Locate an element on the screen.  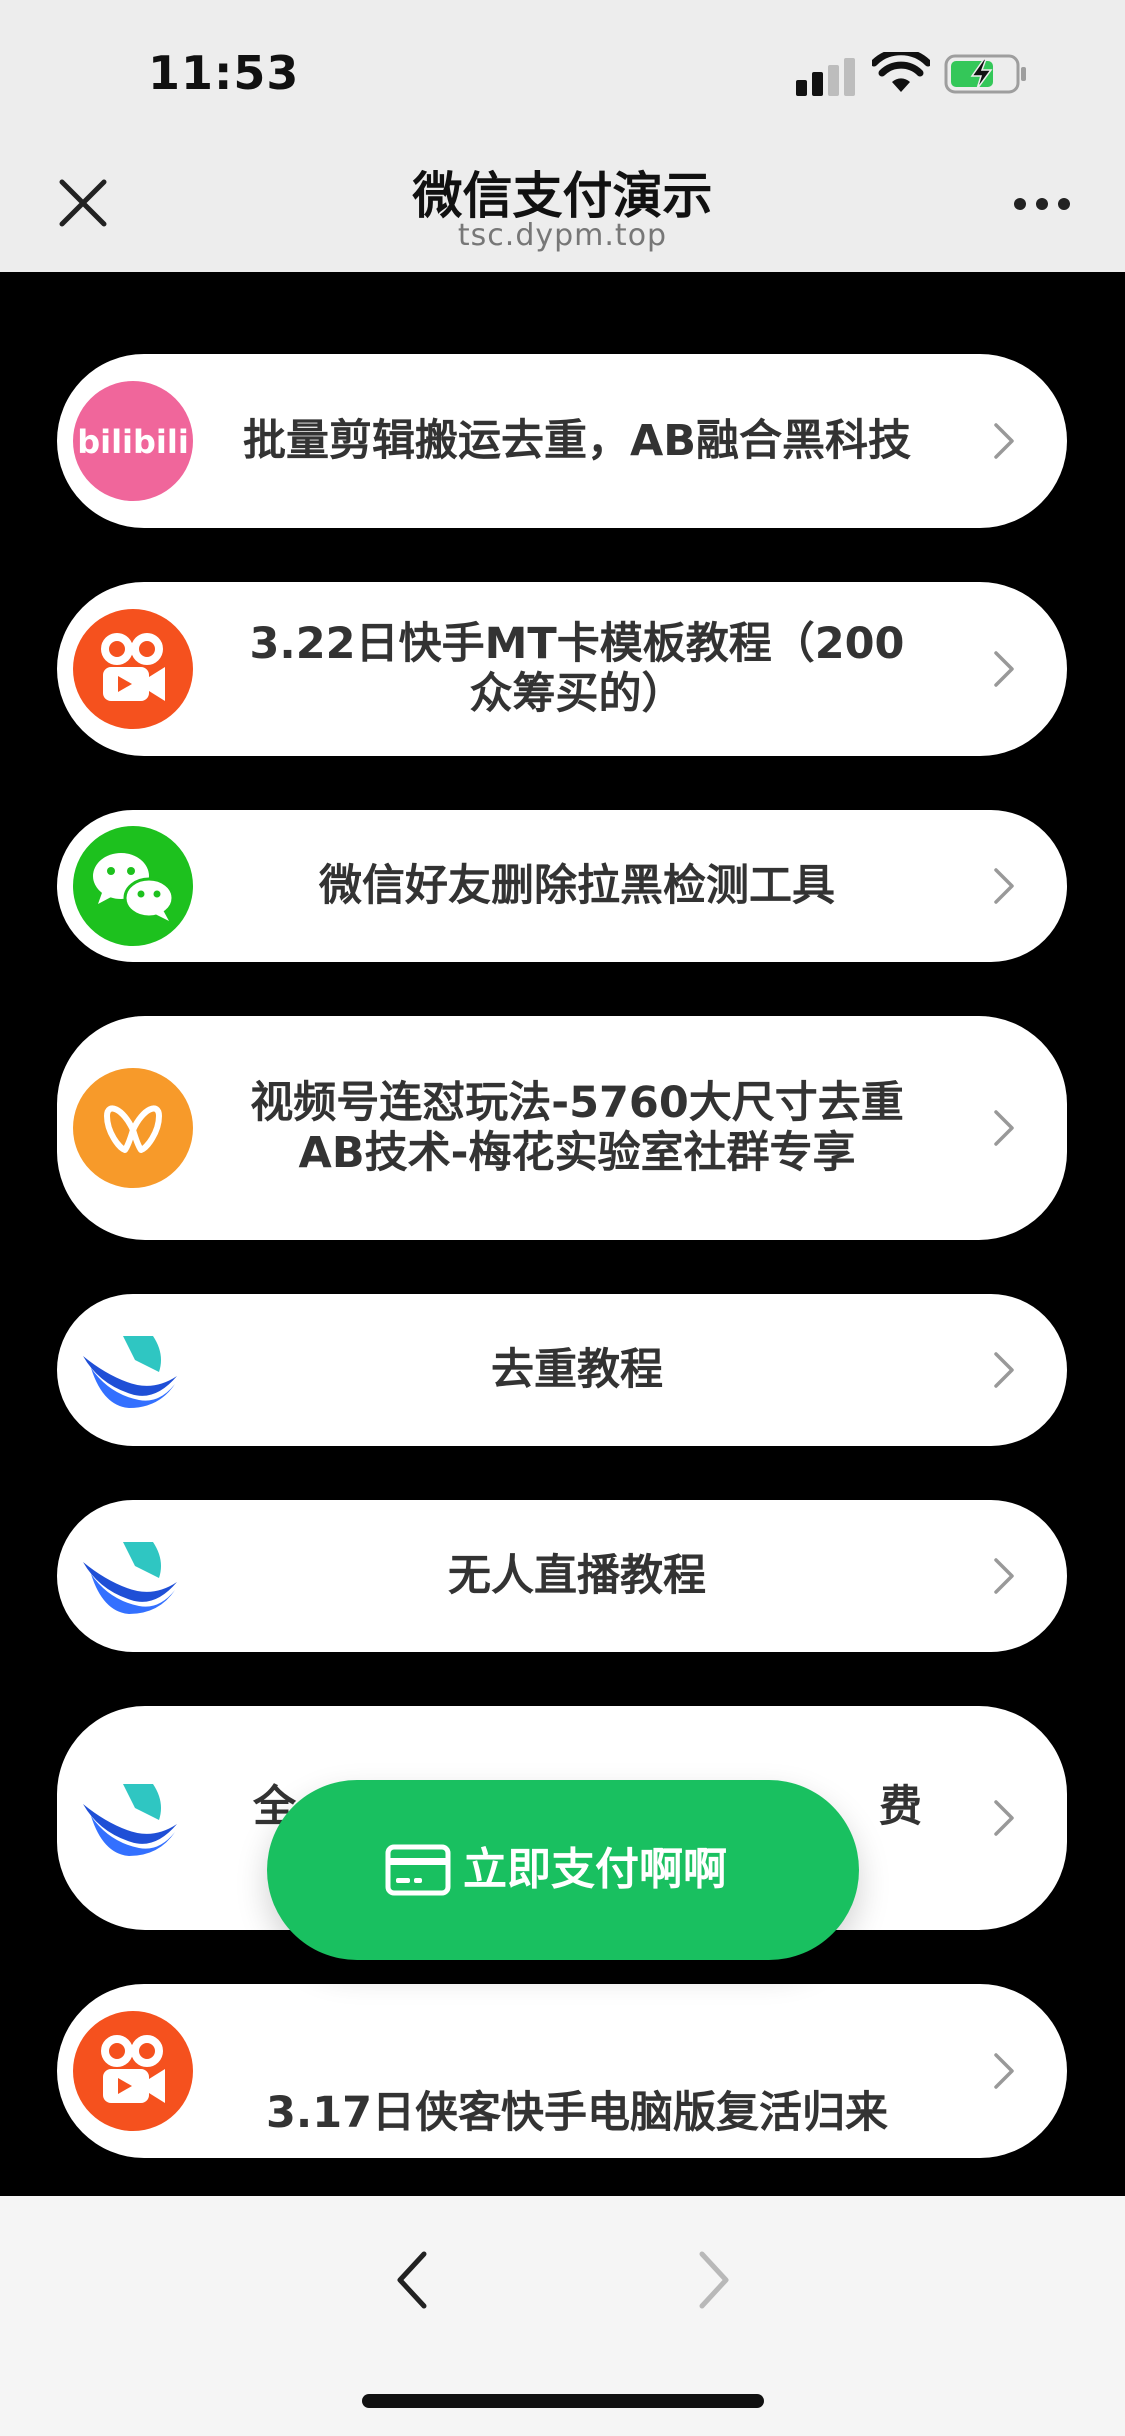
wifi-icon is located at coordinates (901, 72).